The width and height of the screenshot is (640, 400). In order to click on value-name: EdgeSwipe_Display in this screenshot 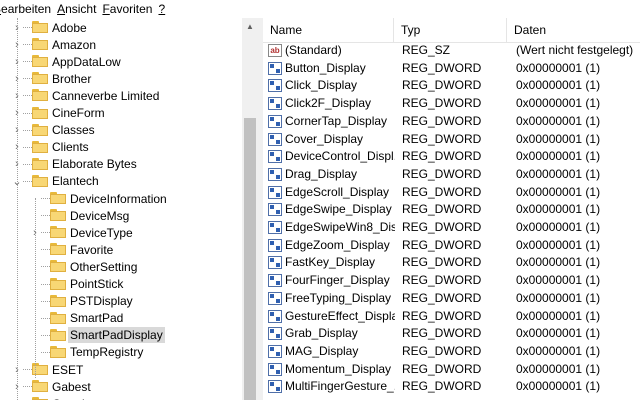, I will do `click(338, 209)`.